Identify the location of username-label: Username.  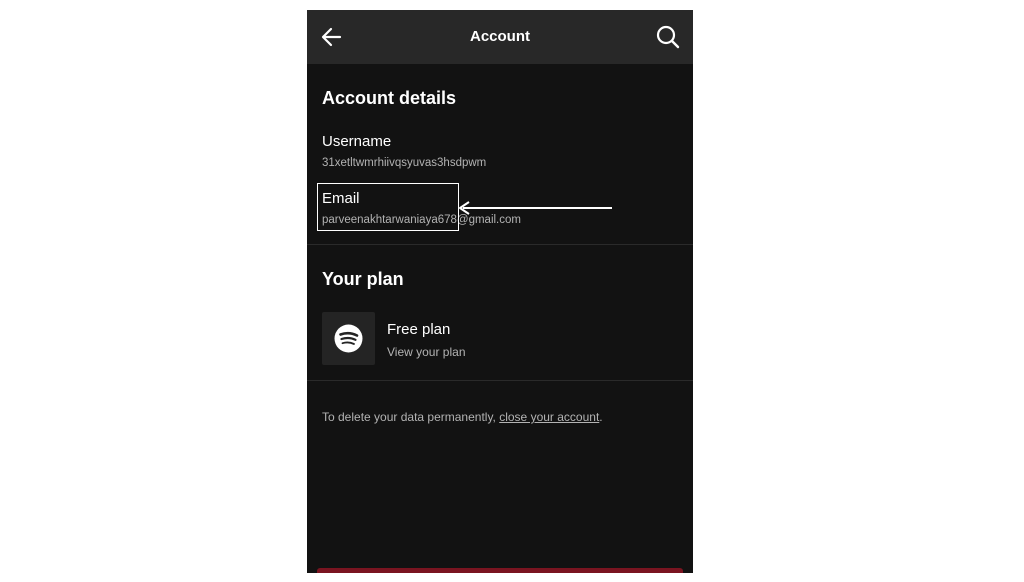
(357, 141).